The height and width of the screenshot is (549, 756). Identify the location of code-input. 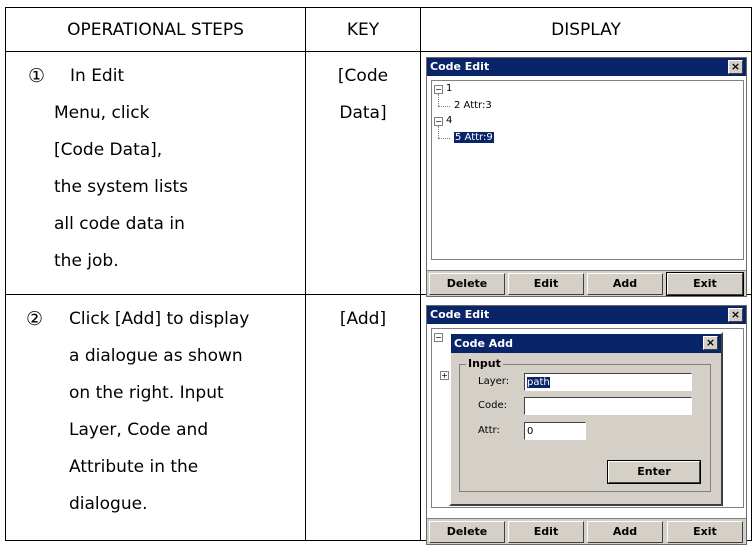
(608, 406).